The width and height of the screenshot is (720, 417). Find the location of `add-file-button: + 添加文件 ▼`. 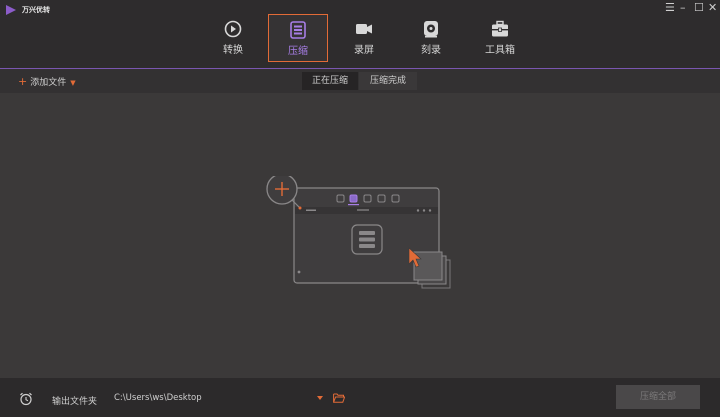

add-file-button: + 添加文件 ▼ is located at coordinates (47, 81).